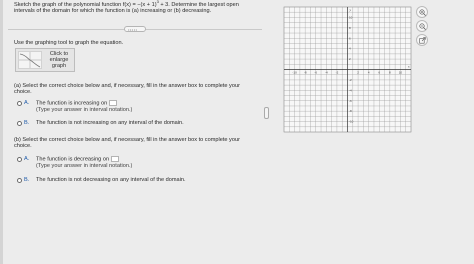  What do you see at coordinates (350, 90) in the screenshot?
I see `y-tick-label: -4` at bounding box center [350, 90].